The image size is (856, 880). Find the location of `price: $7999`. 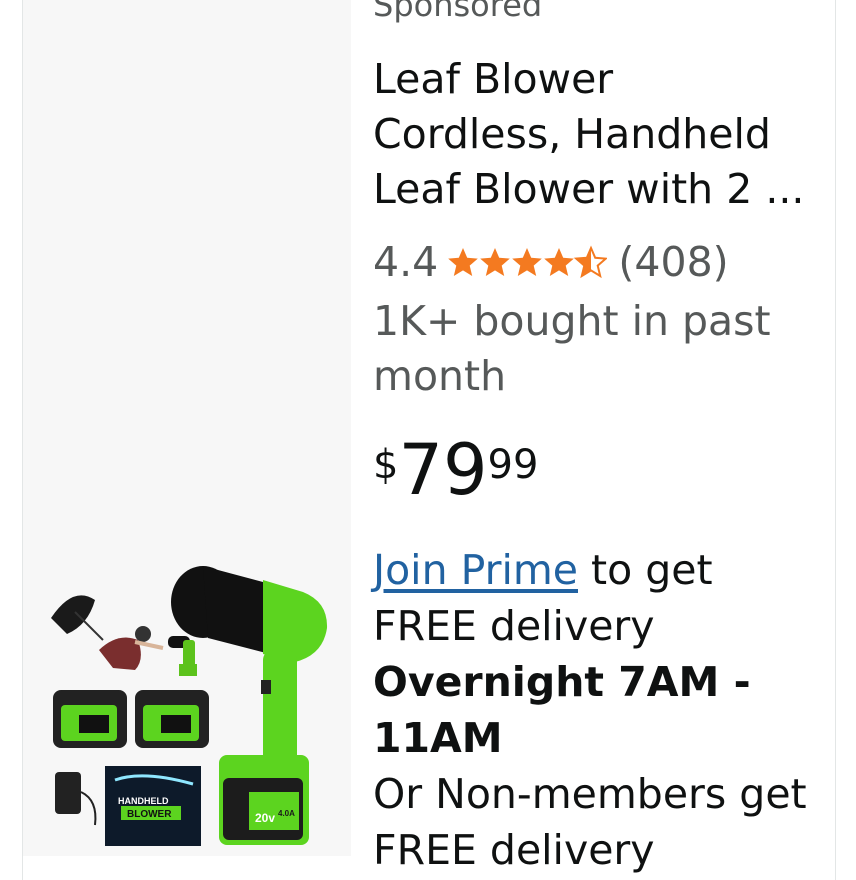

price: $7999 is located at coordinates (455, 470).